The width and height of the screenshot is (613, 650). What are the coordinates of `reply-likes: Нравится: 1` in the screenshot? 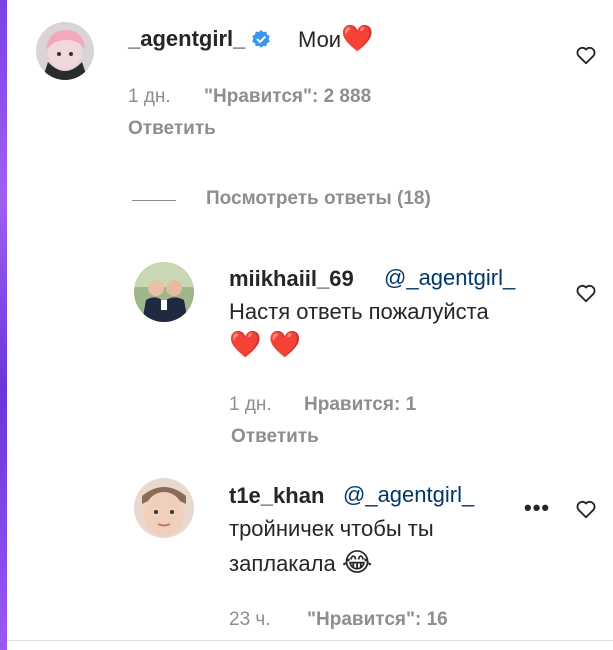 It's located at (360, 405).